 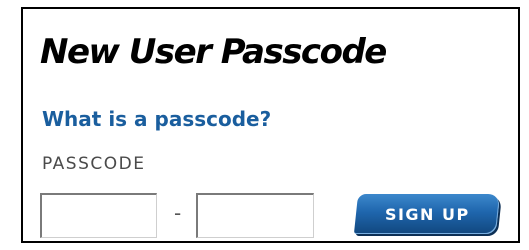 I want to click on page-title: New User Passcode, so click(x=213, y=52).